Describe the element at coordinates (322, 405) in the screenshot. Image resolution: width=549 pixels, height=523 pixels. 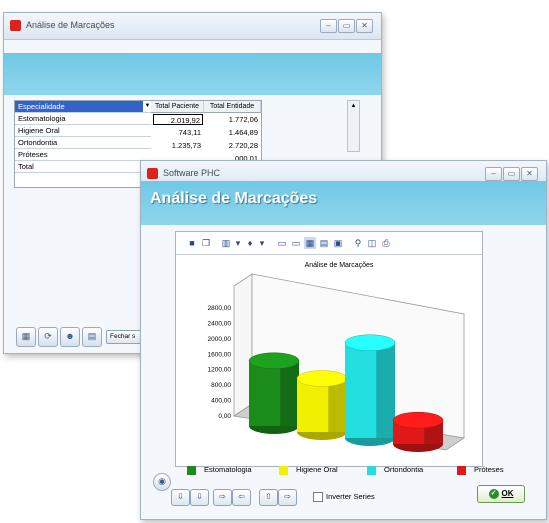
I see `bar-higiene-oral` at that location.